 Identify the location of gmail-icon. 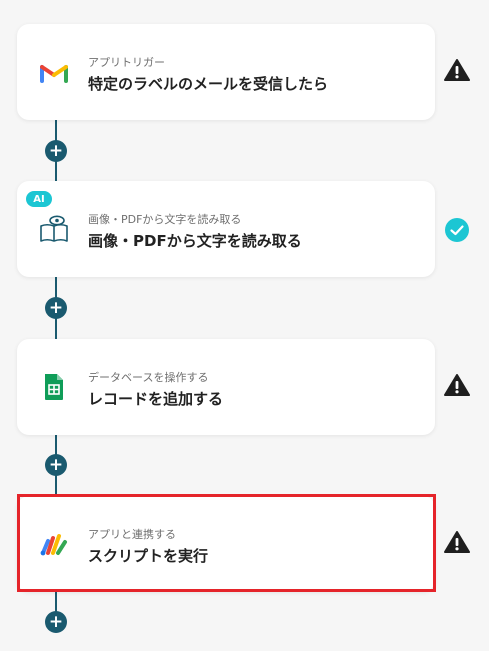
(54, 72).